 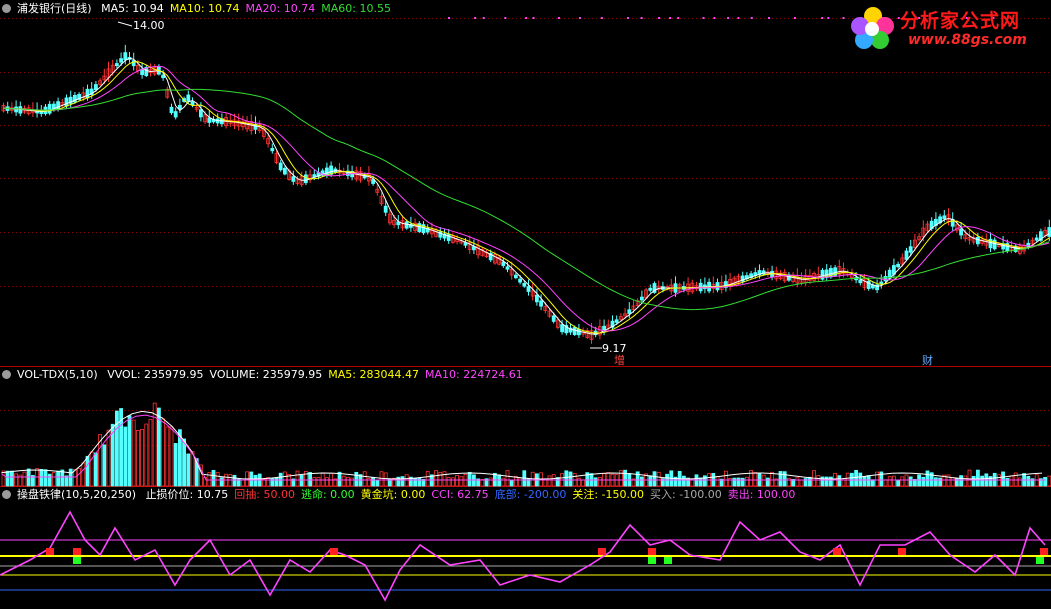 What do you see at coordinates (187, 494) in the screenshot?
I see `indicator-value-0: 止损价位: 10.75` at bounding box center [187, 494].